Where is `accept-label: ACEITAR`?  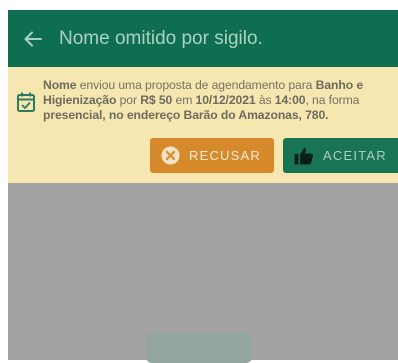 accept-label: ACEITAR is located at coordinates (355, 155).